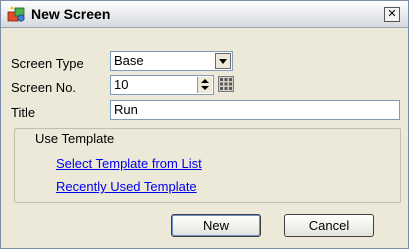 Image resolution: width=409 pixels, height=249 pixels. What do you see at coordinates (44, 87) in the screenshot?
I see `screen-no-label: Screen No.` at bounding box center [44, 87].